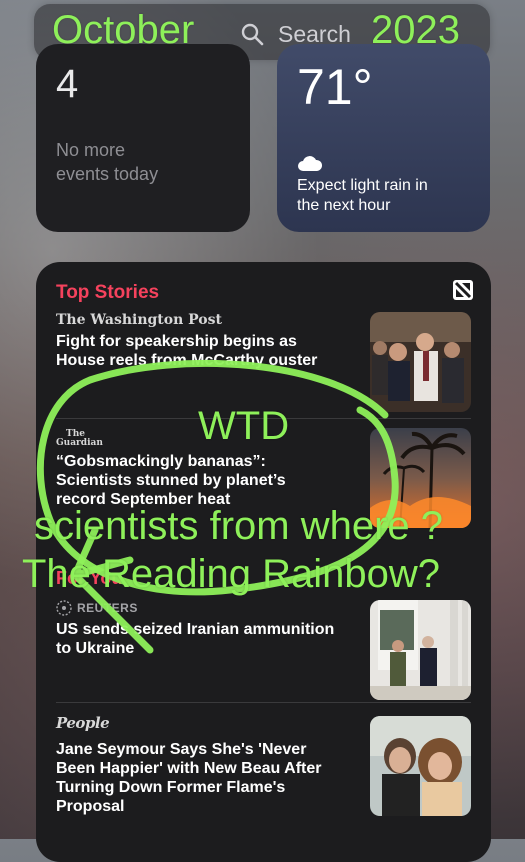 Image resolution: width=525 pixels, height=862 pixels. What do you see at coordinates (90, 806) in the screenshot?
I see `story-headline-line: Proposal` at bounding box center [90, 806].